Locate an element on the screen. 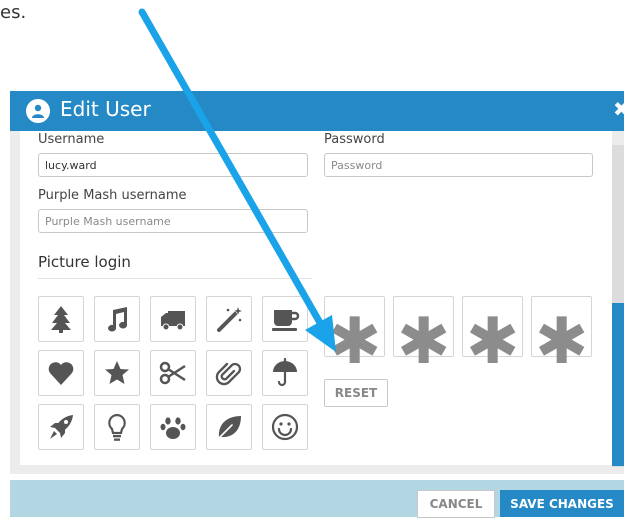 This screenshot has height=518, width=624. pic-paw is located at coordinates (173, 427).